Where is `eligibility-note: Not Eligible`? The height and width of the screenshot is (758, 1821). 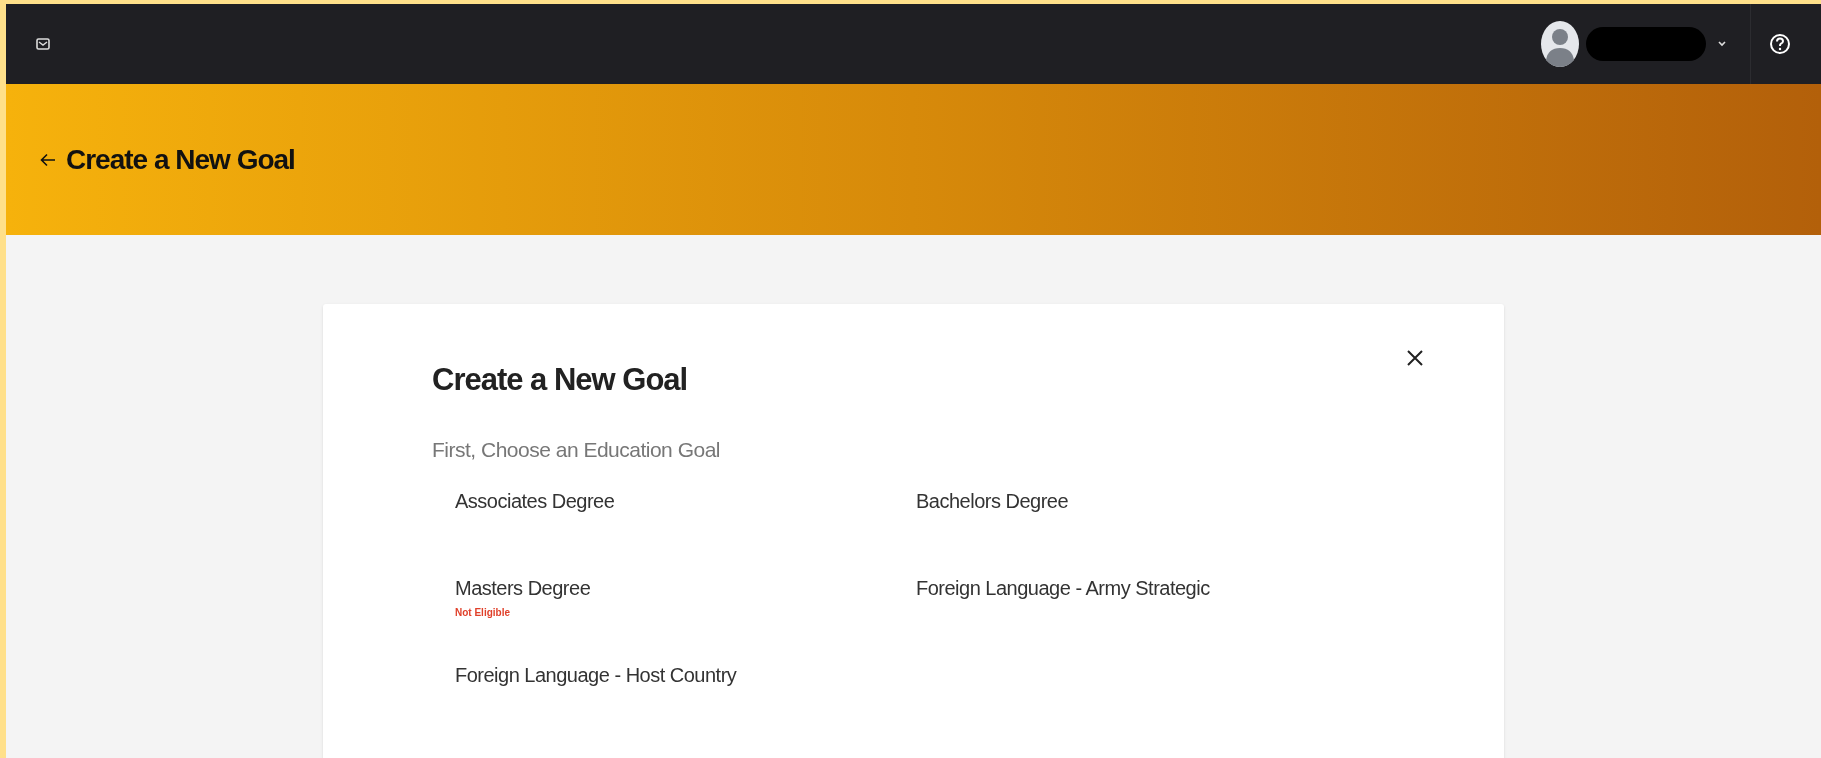 eligibility-note: Not Eligible is located at coordinates (482, 612).